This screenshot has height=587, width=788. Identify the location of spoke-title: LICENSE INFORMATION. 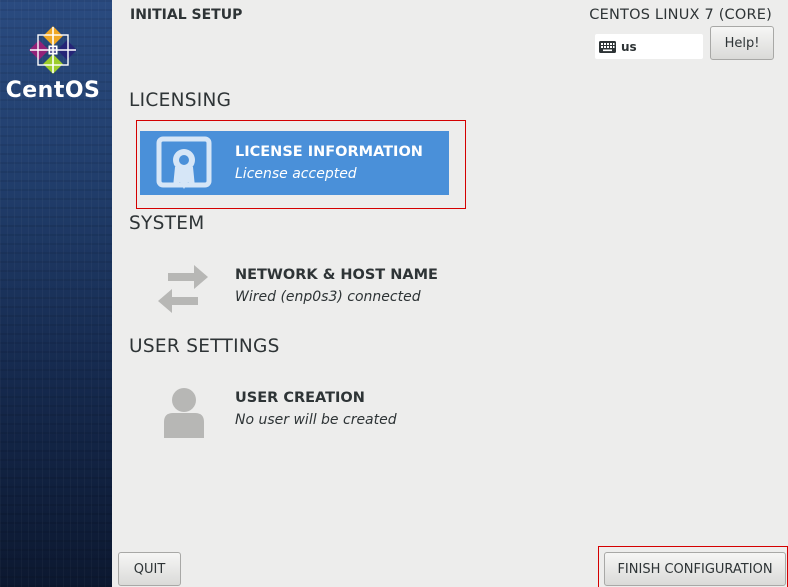
(329, 152).